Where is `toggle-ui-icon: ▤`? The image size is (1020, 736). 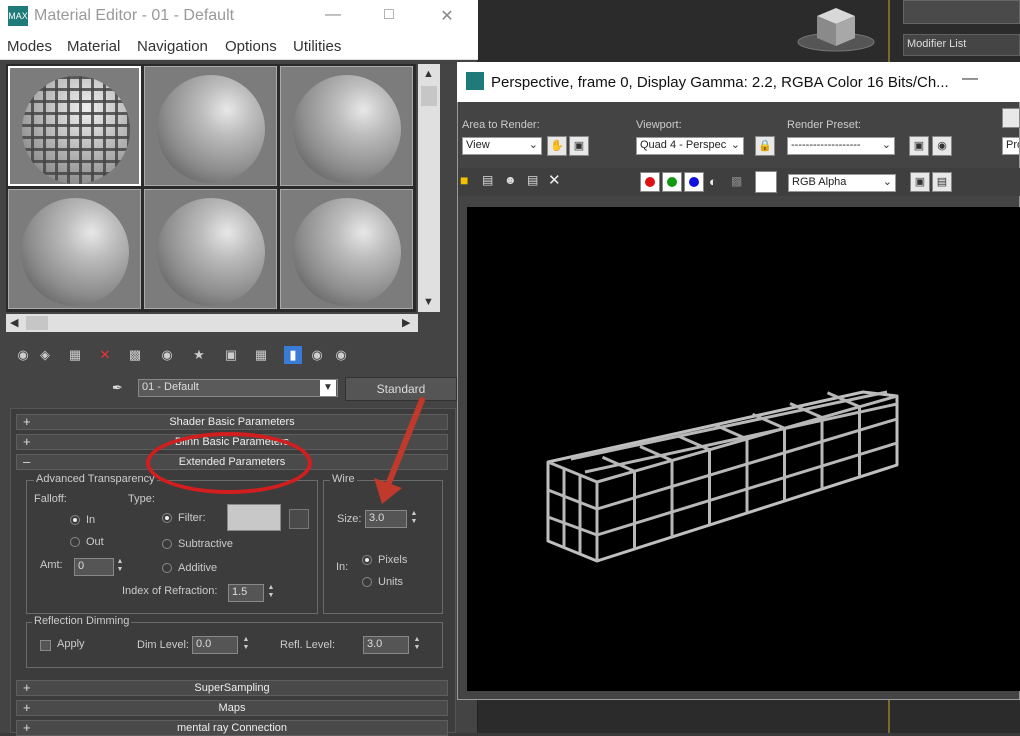 toggle-ui-icon: ▤ is located at coordinates (942, 182).